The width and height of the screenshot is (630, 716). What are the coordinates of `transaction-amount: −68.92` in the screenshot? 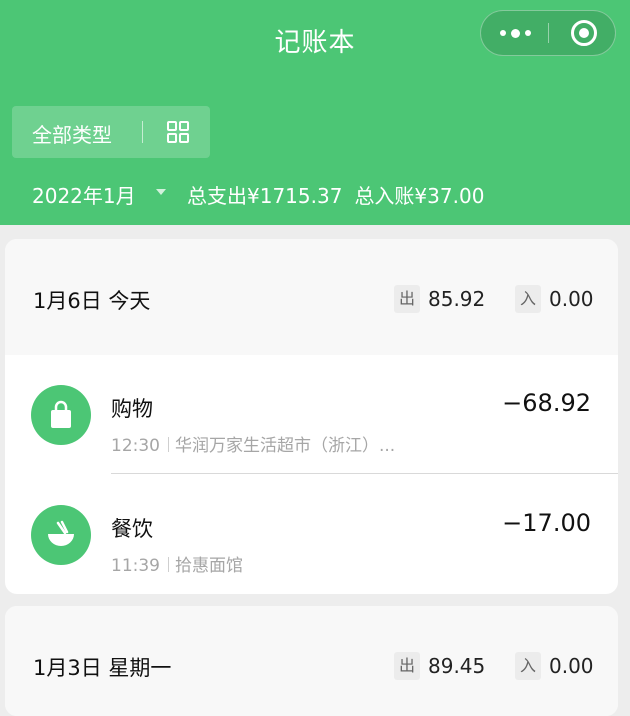 It's located at (546, 403).